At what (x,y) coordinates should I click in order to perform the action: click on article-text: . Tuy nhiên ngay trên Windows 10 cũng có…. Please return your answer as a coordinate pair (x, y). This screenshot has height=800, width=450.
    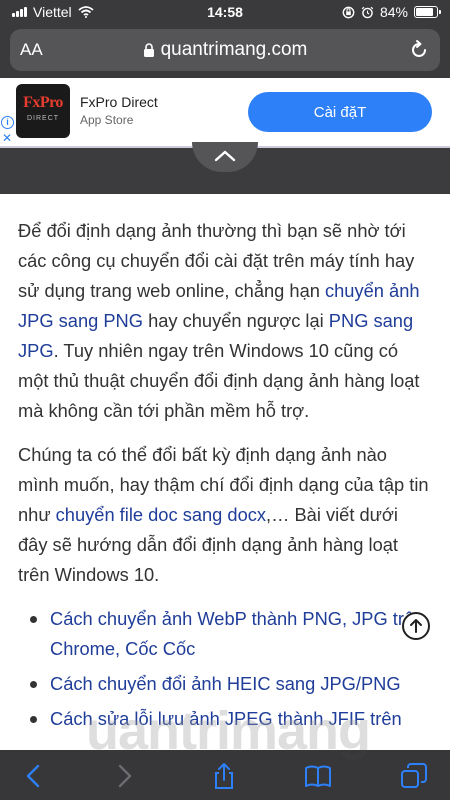
    Looking at the image, I should click on (219, 380).